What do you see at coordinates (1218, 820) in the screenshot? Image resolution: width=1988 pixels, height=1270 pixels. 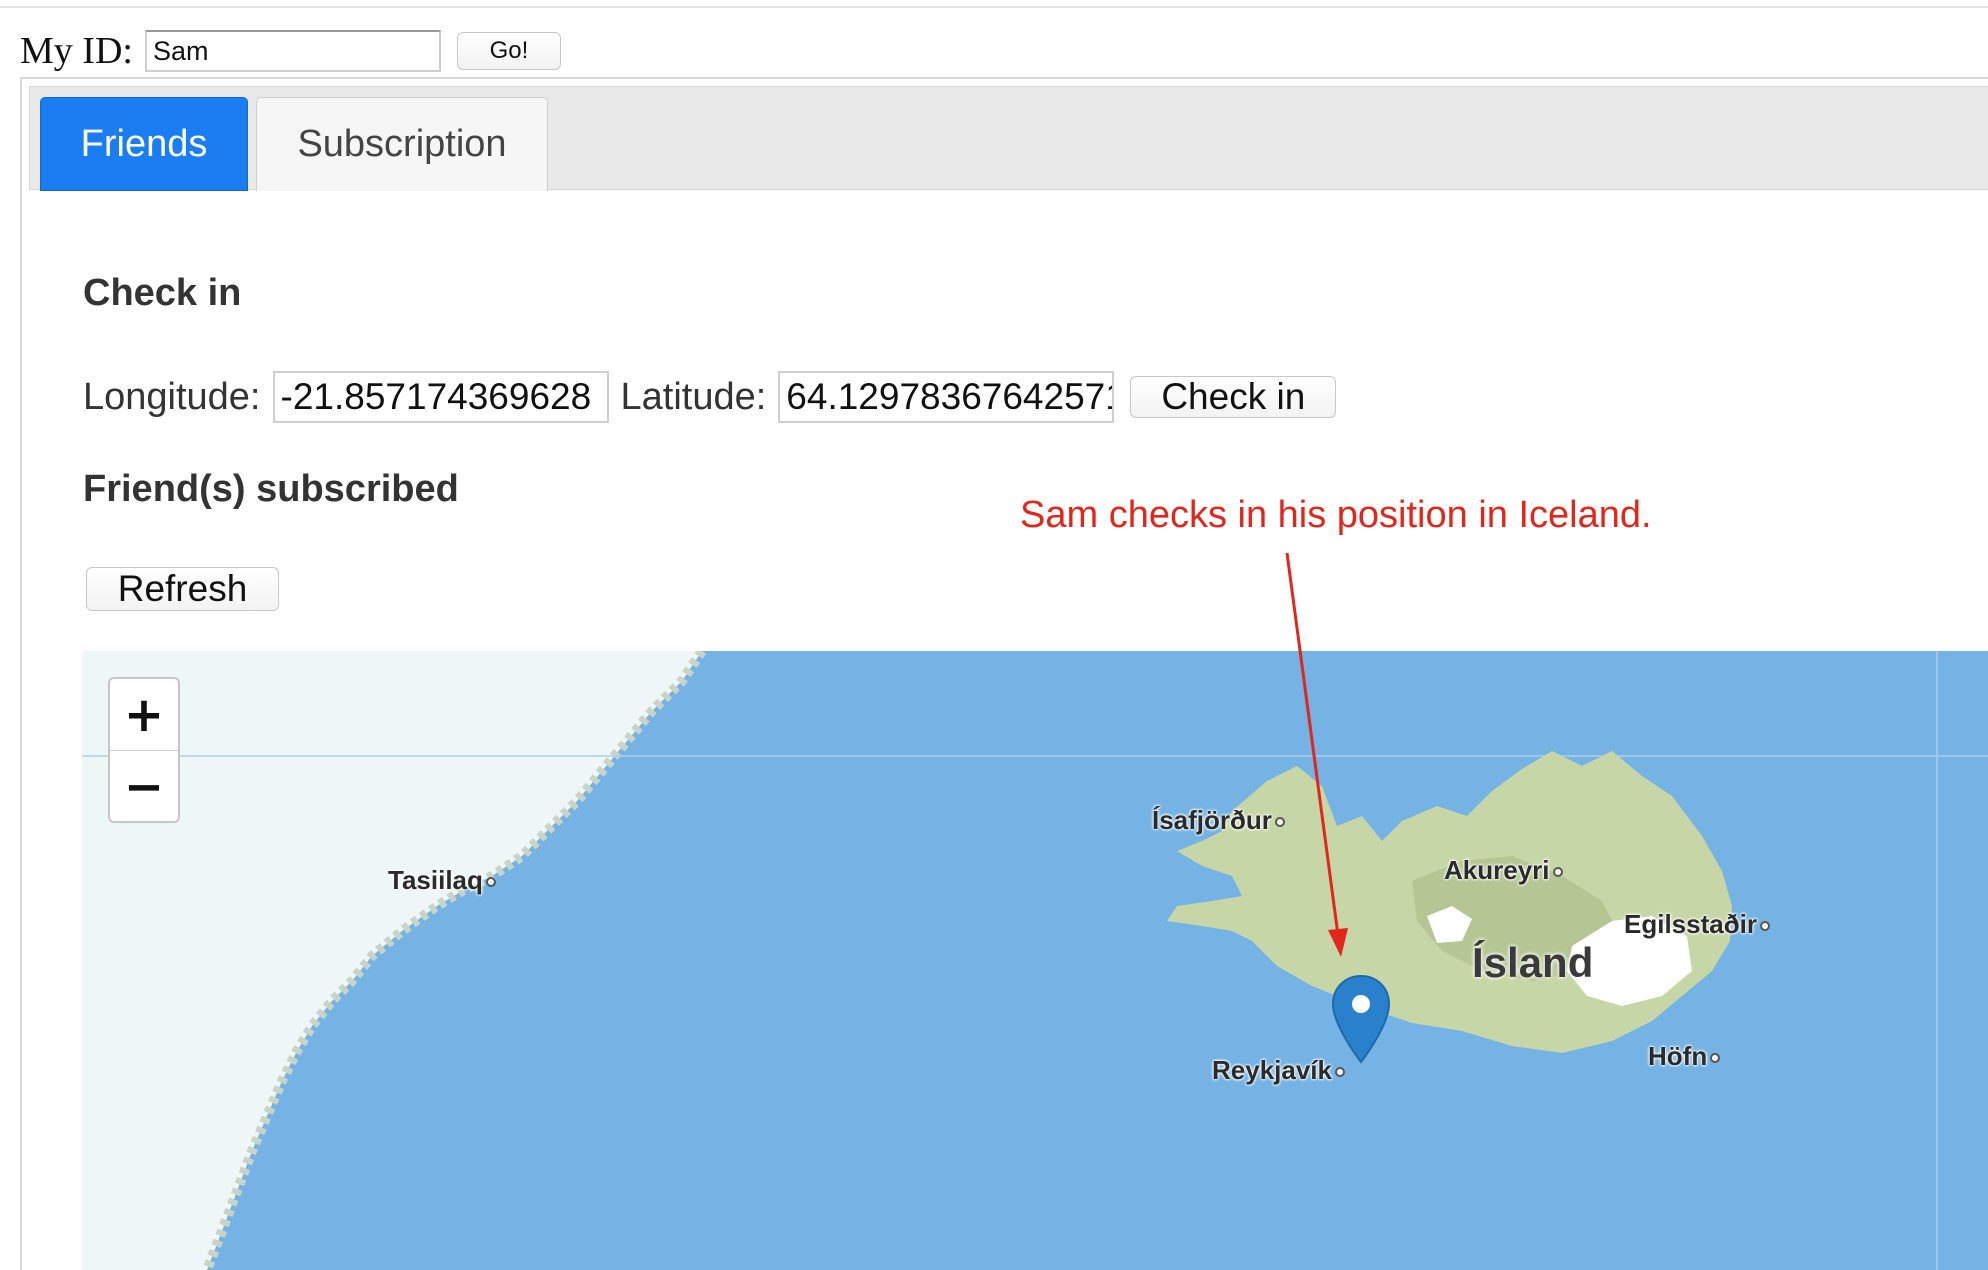 I see `map-label-isafjordur: Ísafjörður` at bounding box center [1218, 820].